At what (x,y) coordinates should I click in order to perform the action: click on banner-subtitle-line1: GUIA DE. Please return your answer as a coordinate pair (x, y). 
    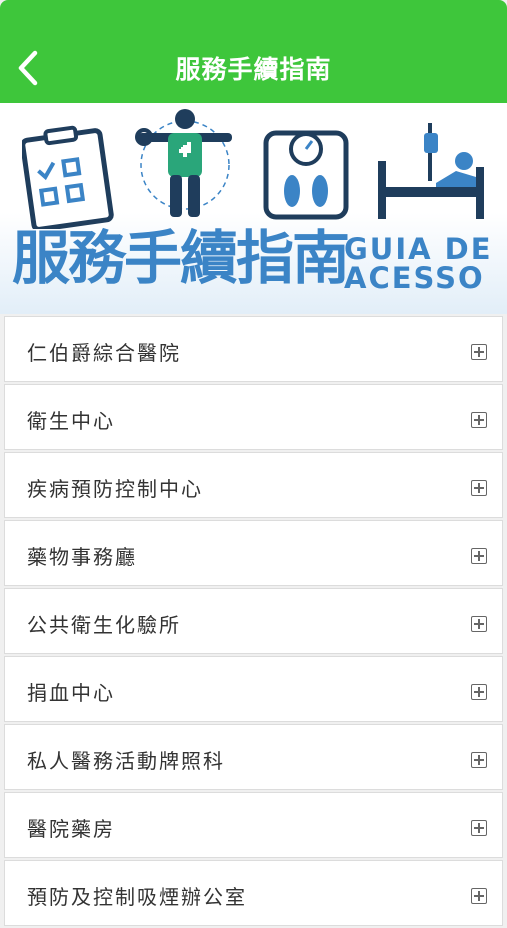
    Looking at the image, I should click on (418, 249).